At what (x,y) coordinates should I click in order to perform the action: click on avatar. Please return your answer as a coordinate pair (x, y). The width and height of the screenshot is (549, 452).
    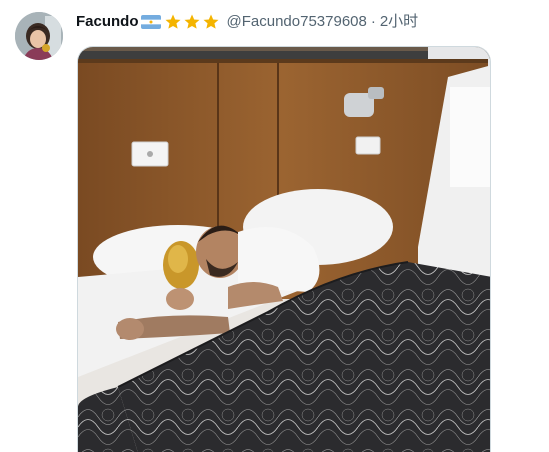
    Looking at the image, I should click on (39, 36).